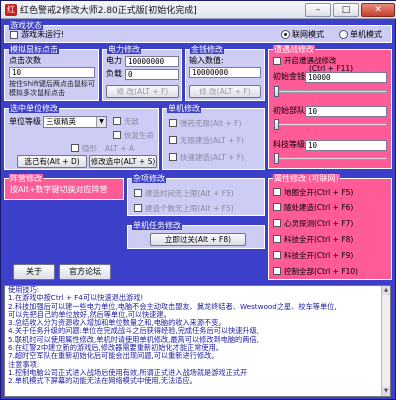  I want to click on build-anywhere-checkbox, so click(277, 207).